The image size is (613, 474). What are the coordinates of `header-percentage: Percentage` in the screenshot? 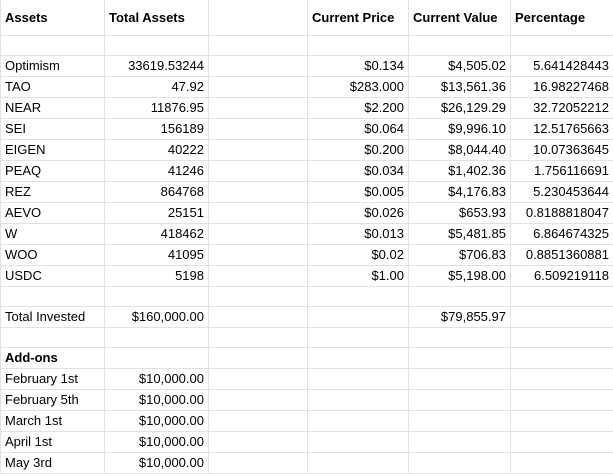 It's located at (562, 18).